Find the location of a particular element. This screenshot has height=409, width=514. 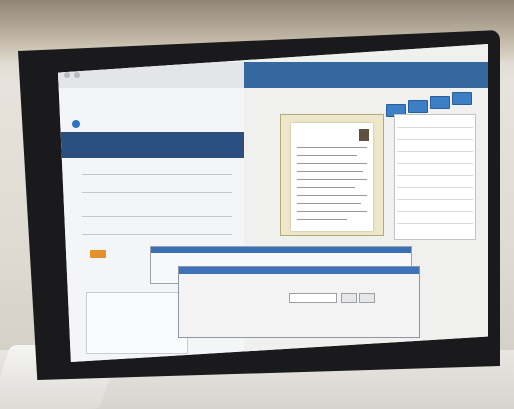

notice-titlebar is located at coordinates (281, 250).